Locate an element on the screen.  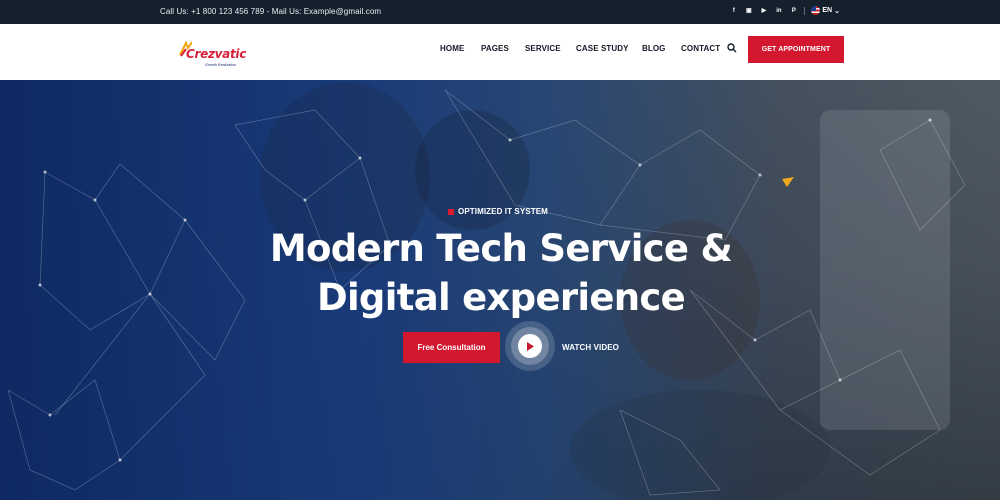
brand-logo: Crezvatic Growth Realization is located at coordinates (213, 55).